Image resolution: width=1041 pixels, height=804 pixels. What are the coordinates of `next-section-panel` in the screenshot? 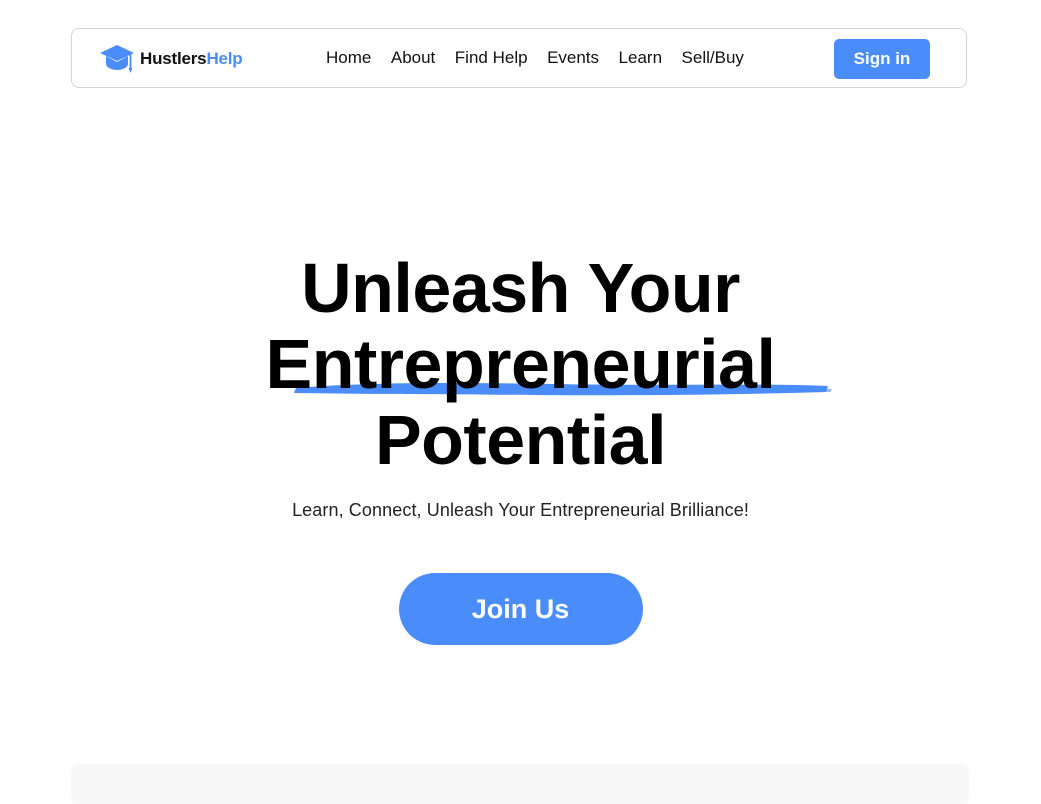 It's located at (520, 784).